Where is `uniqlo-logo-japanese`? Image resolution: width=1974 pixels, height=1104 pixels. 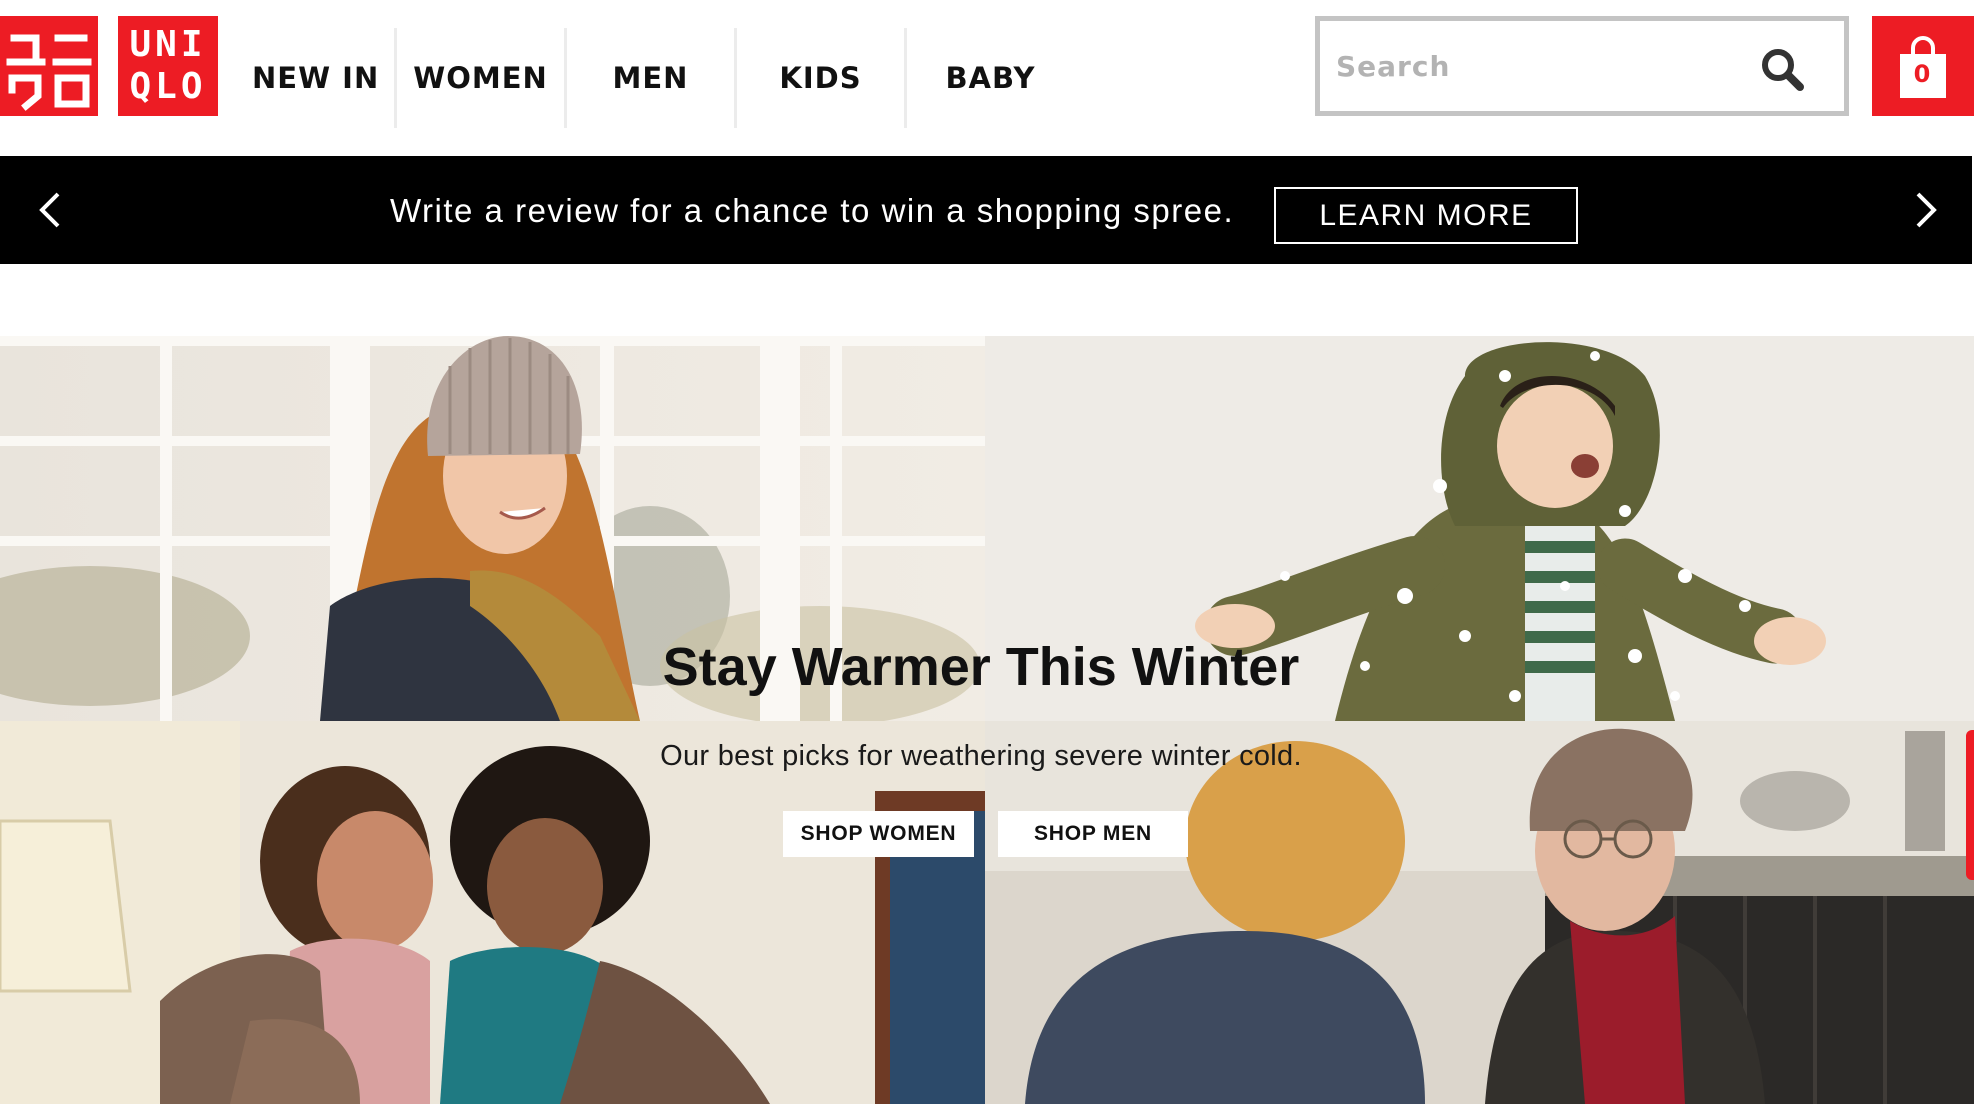 uniqlo-logo-japanese is located at coordinates (49, 66).